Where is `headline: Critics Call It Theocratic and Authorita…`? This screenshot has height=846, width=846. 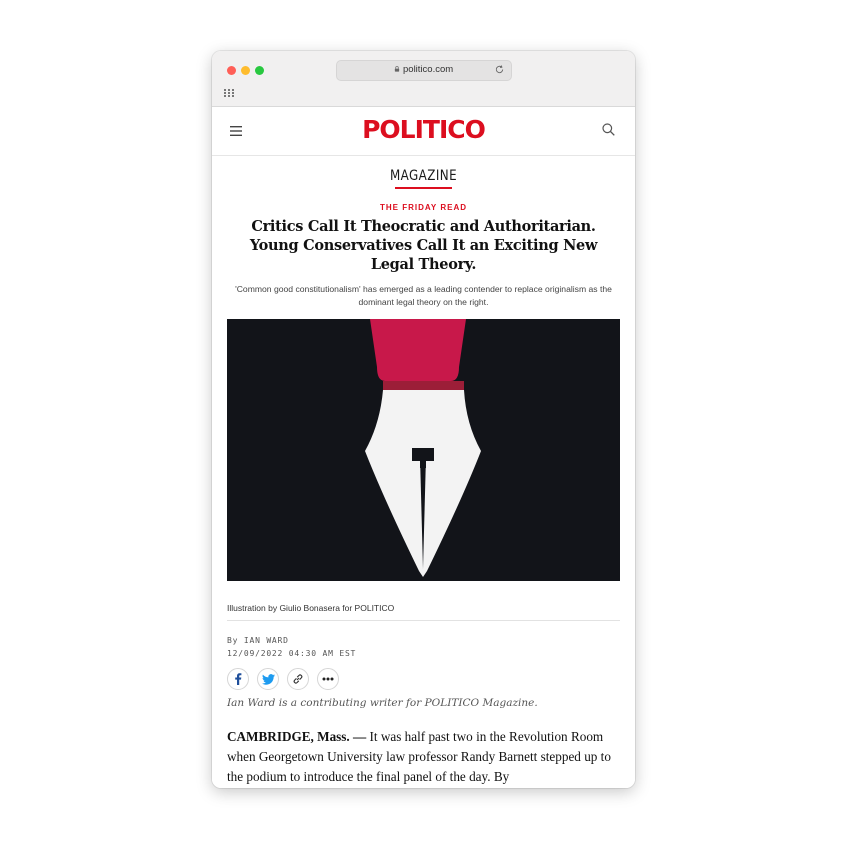 headline: Critics Call It Theocratic and Authorita… is located at coordinates (423, 245).